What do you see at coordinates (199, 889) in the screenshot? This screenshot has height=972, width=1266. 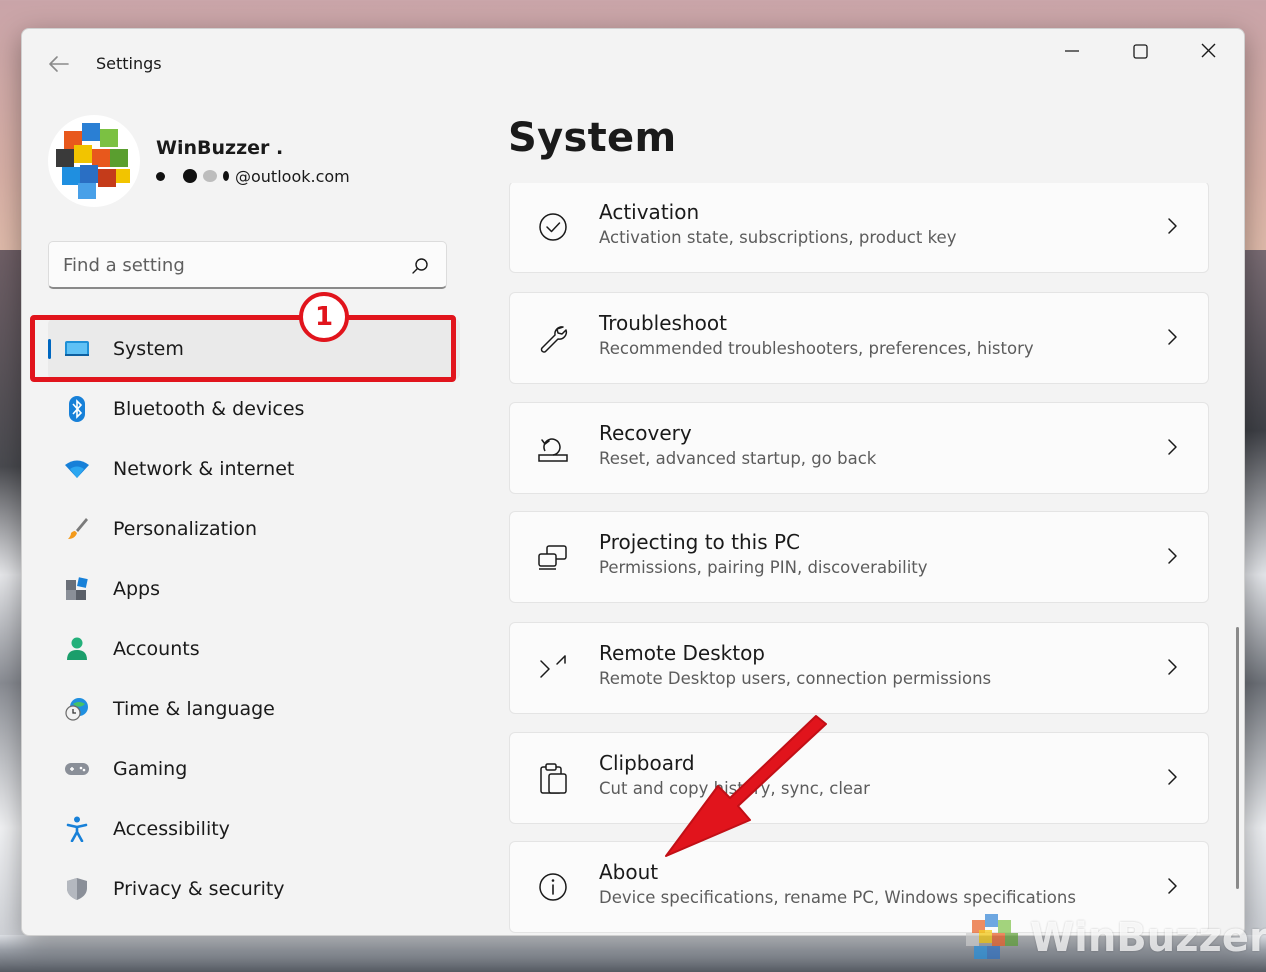 I see `sidebar-item-label: Privacy & security` at bounding box center [199, 889].